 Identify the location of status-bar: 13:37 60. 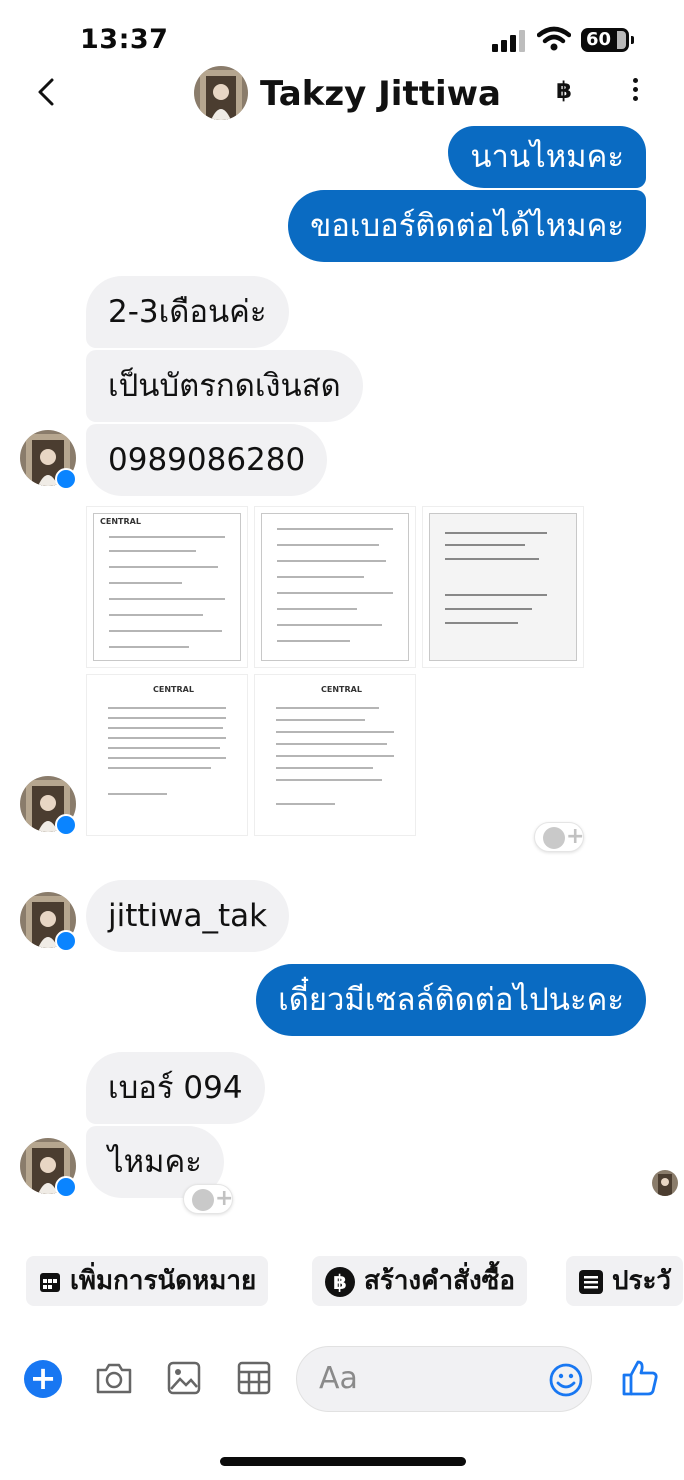
(342, 35).